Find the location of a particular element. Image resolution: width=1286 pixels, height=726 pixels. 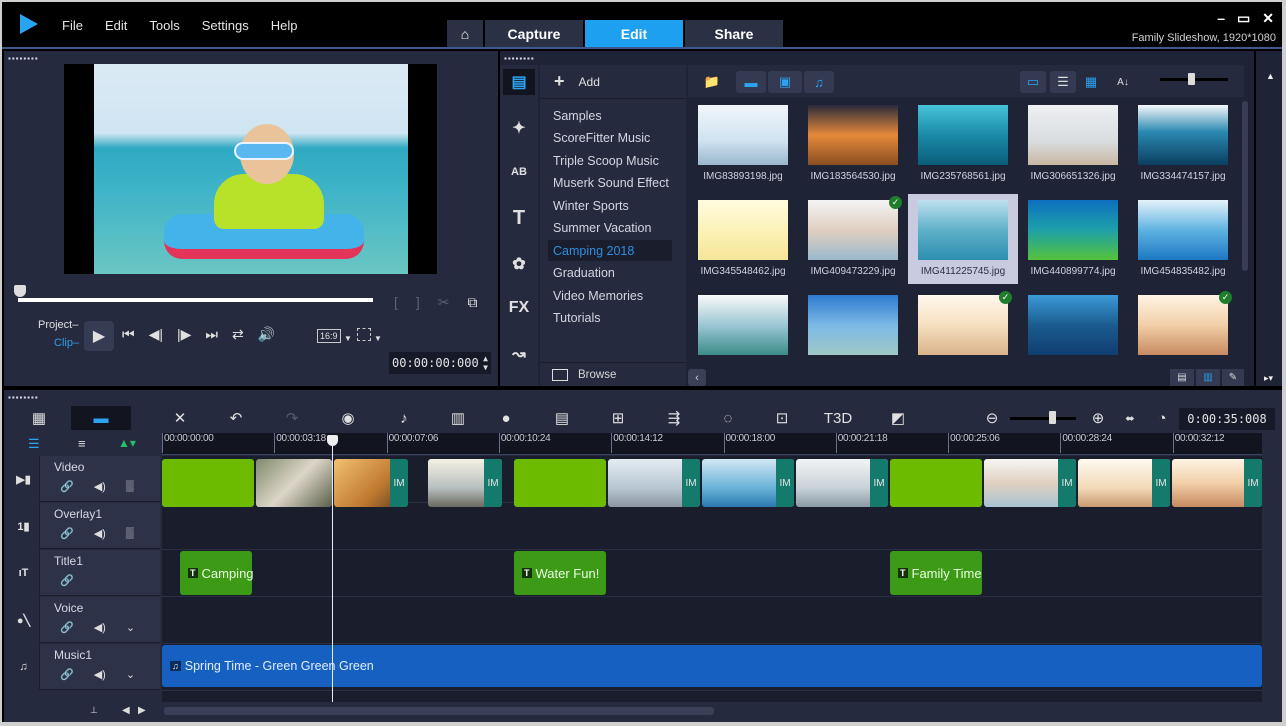

mark-out-icon: ] is located at coordinates (418, 302).